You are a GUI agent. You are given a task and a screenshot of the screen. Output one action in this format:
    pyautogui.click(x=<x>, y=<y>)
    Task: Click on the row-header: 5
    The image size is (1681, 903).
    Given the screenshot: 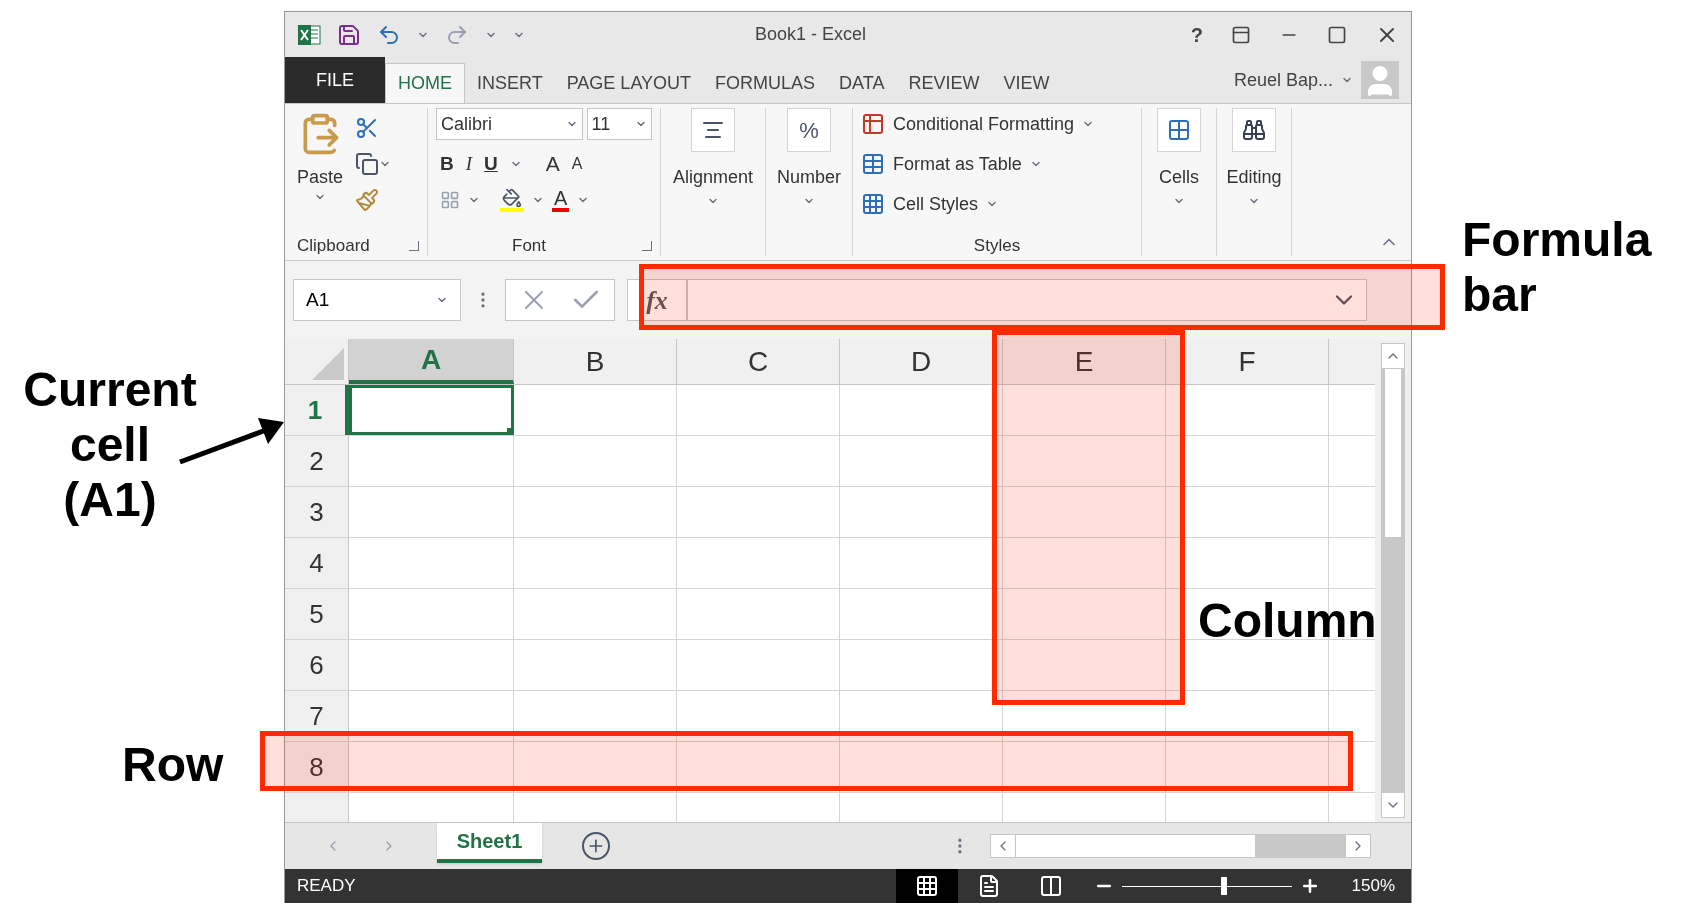 What is the action you would take?
    pyautogui.click(x=317, y=614)
    